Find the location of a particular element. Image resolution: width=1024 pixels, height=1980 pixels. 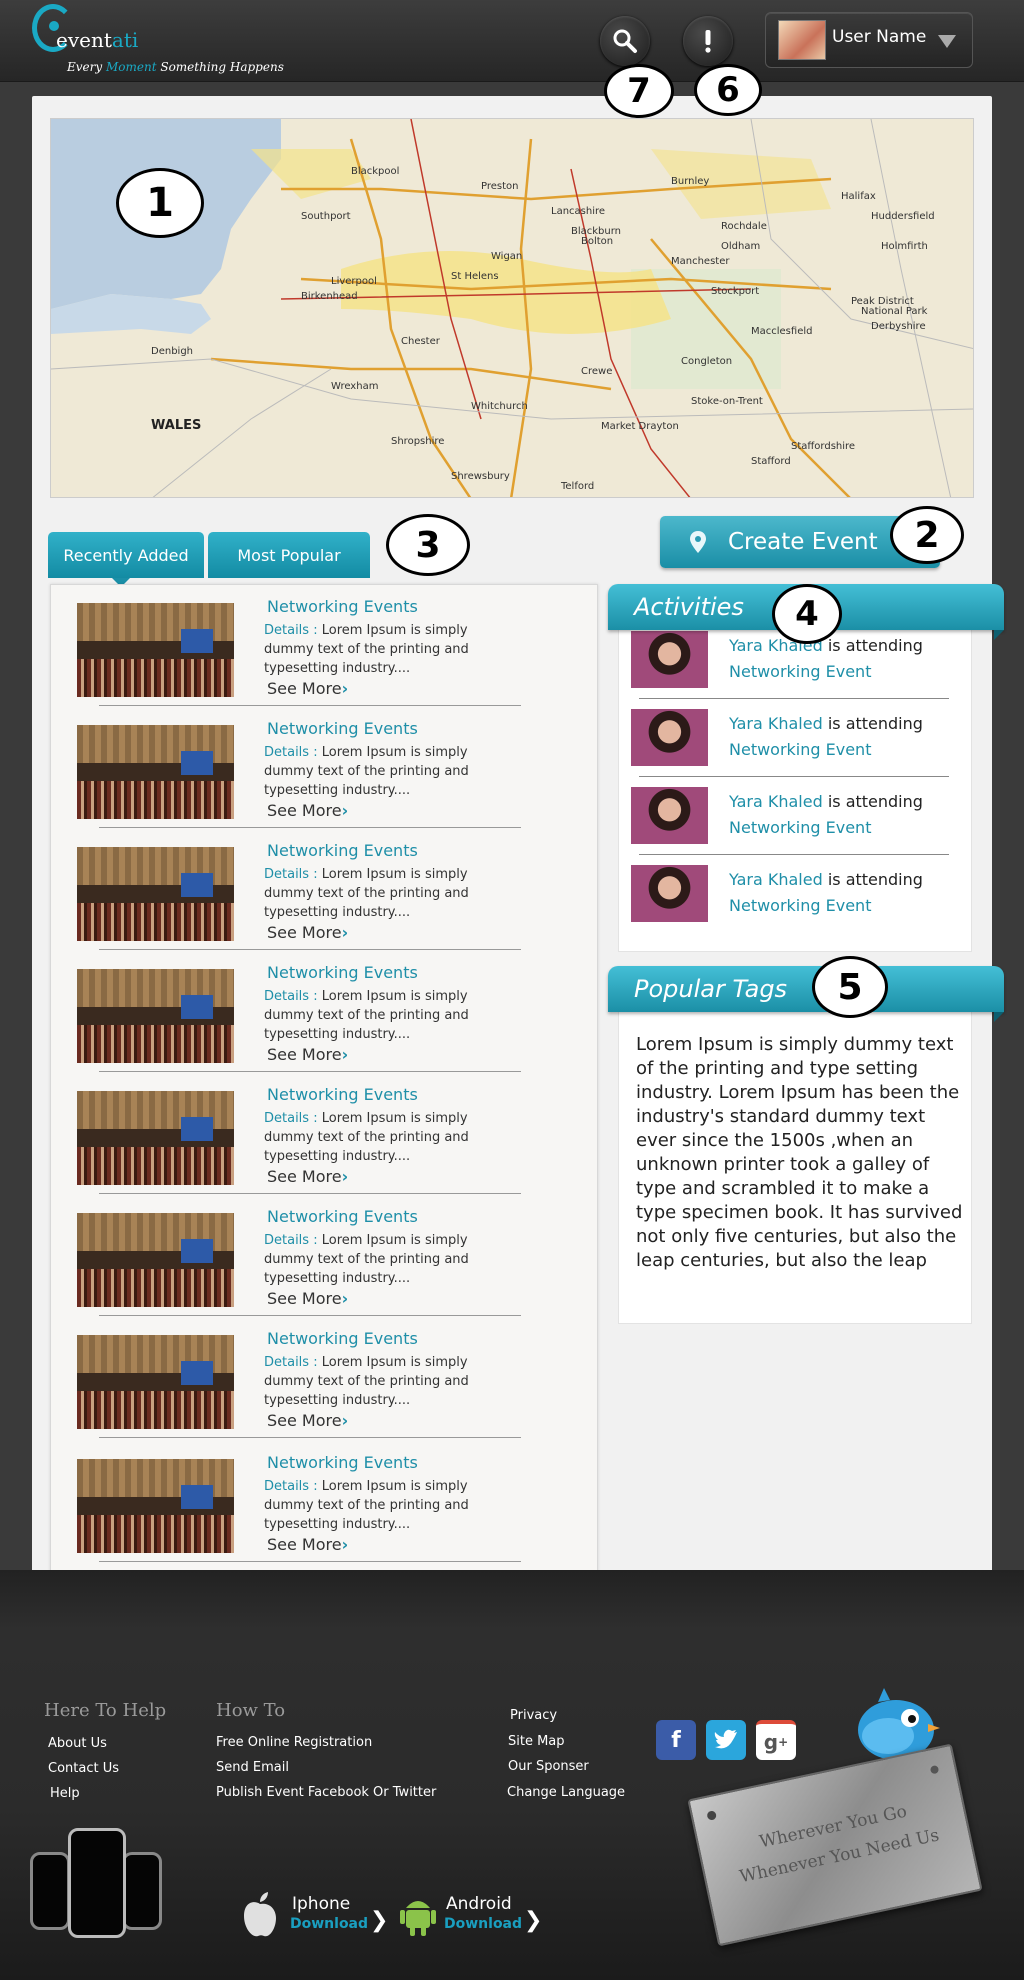

twitter-icon is located at coordinates (726, 1740).